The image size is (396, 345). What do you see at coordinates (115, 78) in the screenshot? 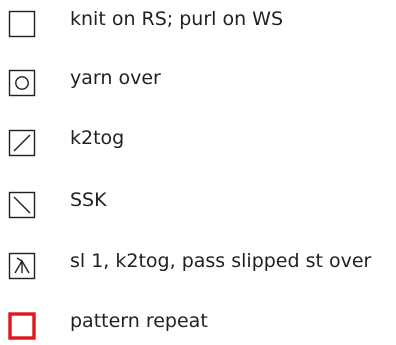
I see `legend-label-yarn-over: yarn over` at bounding box center [115, 78].